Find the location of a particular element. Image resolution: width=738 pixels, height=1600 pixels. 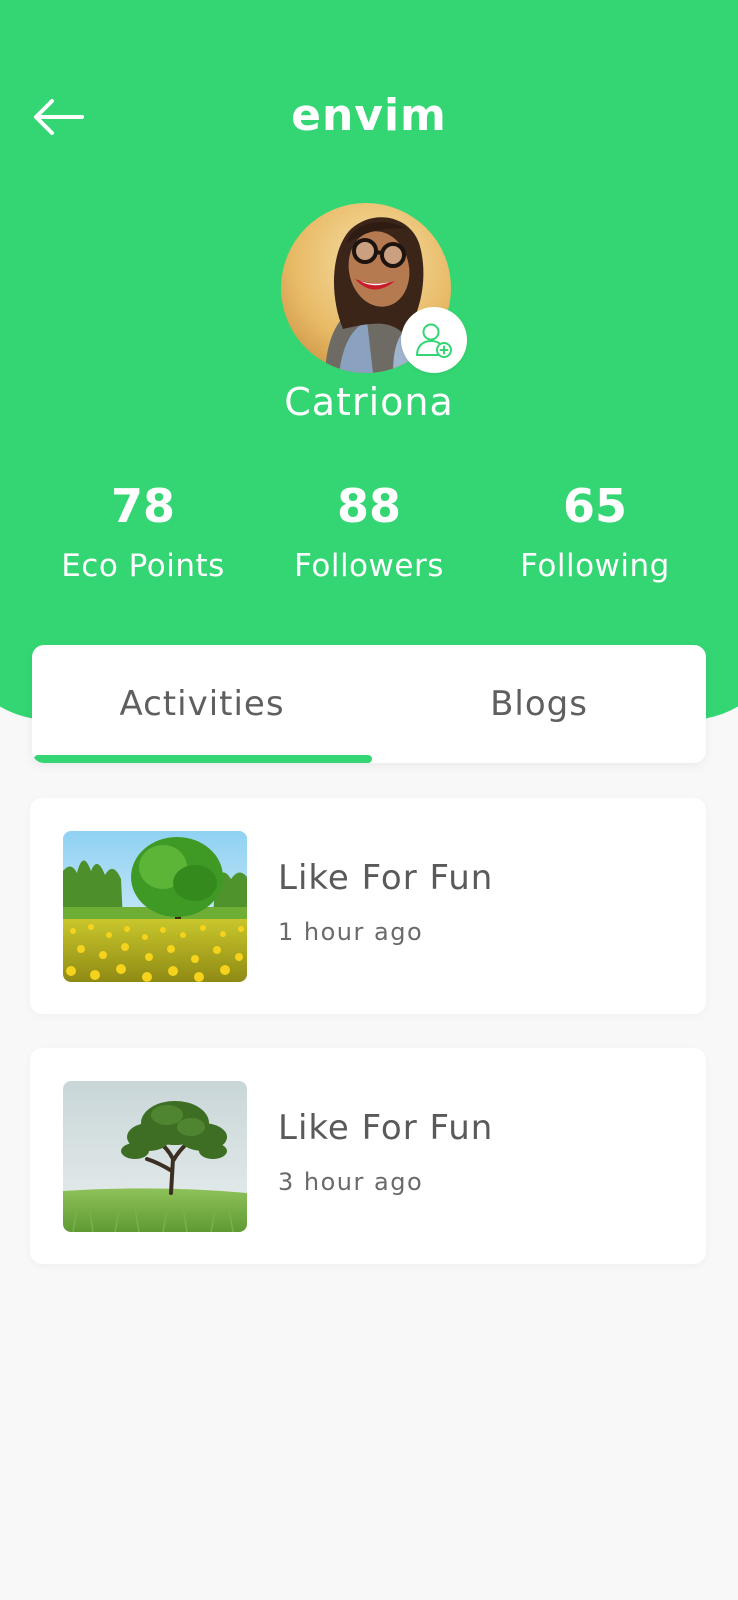

stat-value: 65 is located at coordinates (594, 506).